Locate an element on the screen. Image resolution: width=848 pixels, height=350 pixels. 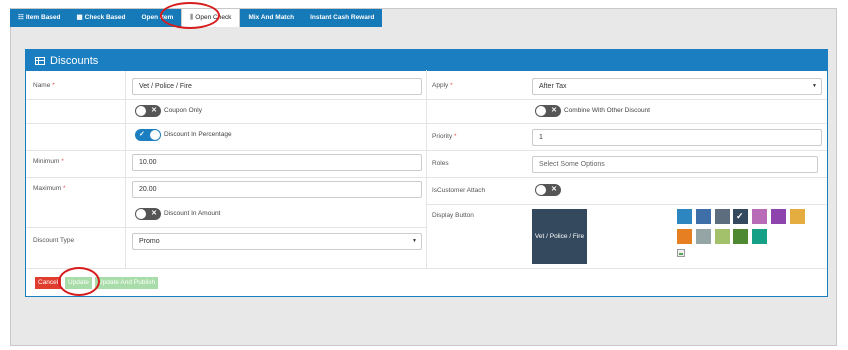
checkmark-icon: ✓ is located at coordinates (740, 216).